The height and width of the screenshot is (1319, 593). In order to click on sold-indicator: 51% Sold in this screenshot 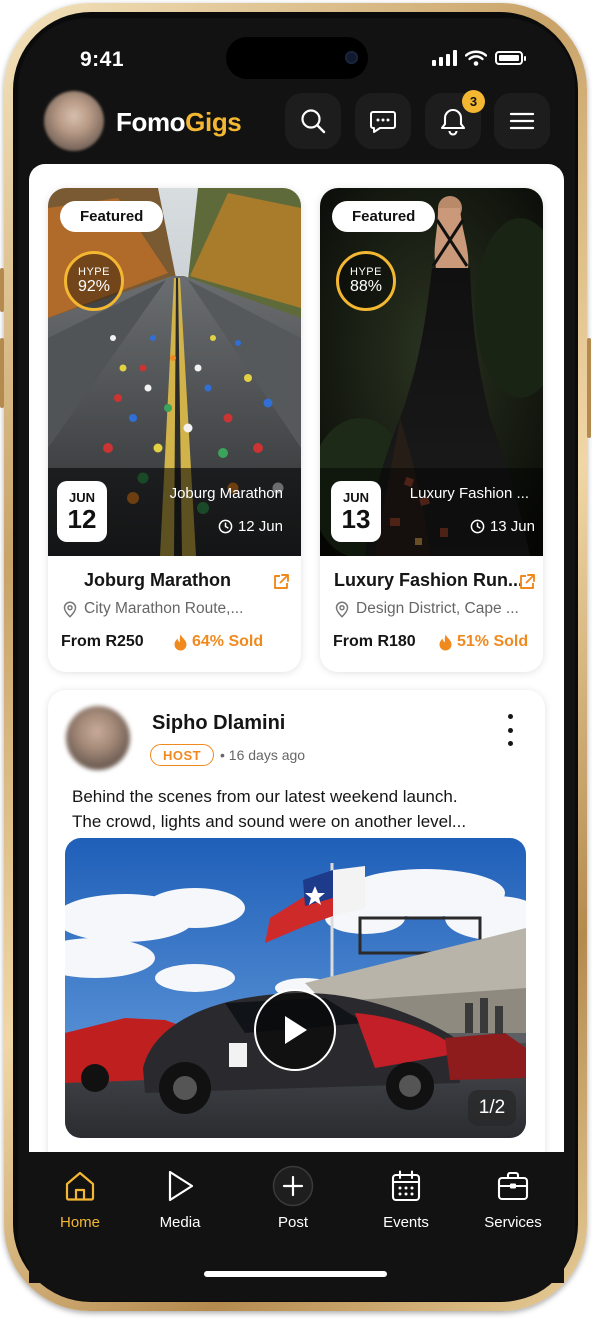, I will do `click(483, 642)`.